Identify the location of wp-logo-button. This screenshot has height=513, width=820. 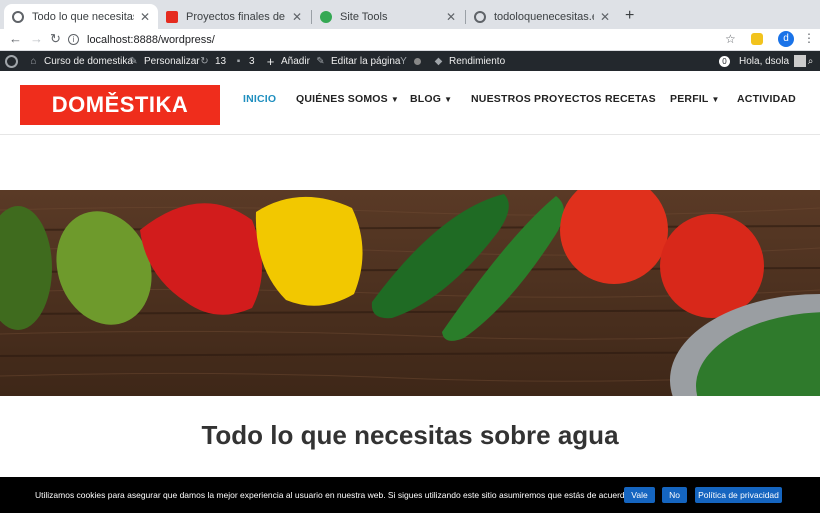
(14, 61).